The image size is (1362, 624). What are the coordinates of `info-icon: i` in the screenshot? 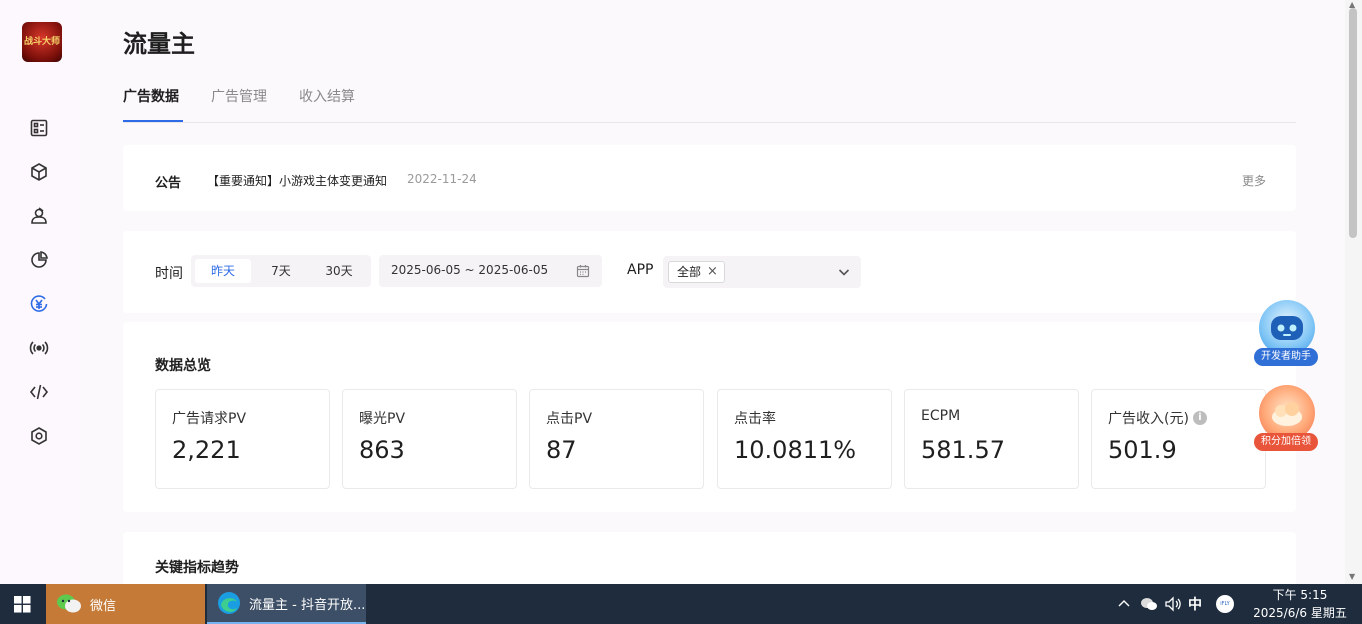 It's located at (1199, 418).